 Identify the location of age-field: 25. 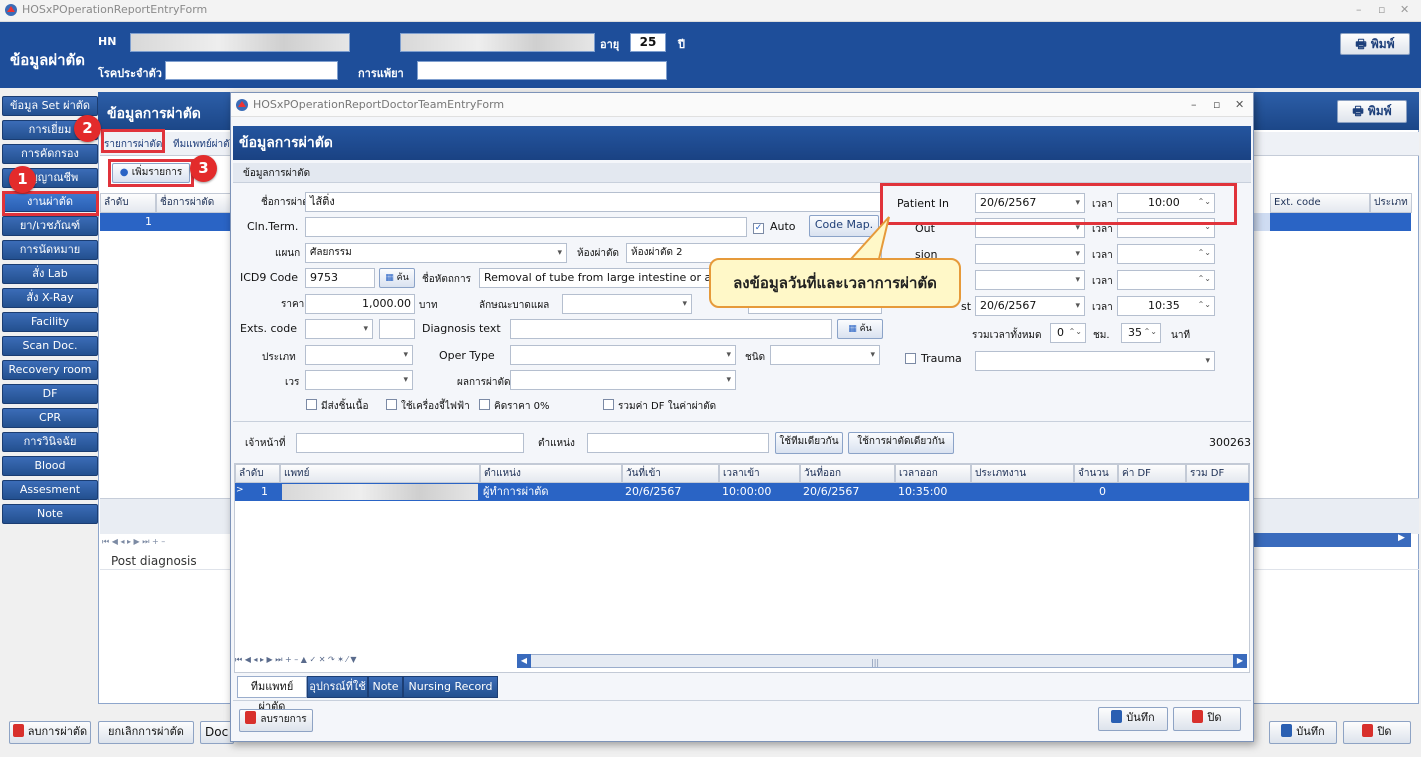
(648, 42).